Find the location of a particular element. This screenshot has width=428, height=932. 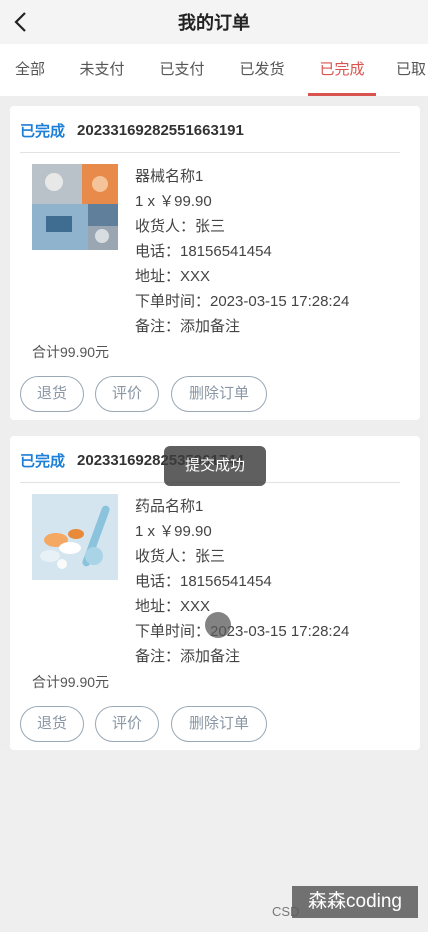

tab-label: 已发货 is located at coordinates (262, 69).